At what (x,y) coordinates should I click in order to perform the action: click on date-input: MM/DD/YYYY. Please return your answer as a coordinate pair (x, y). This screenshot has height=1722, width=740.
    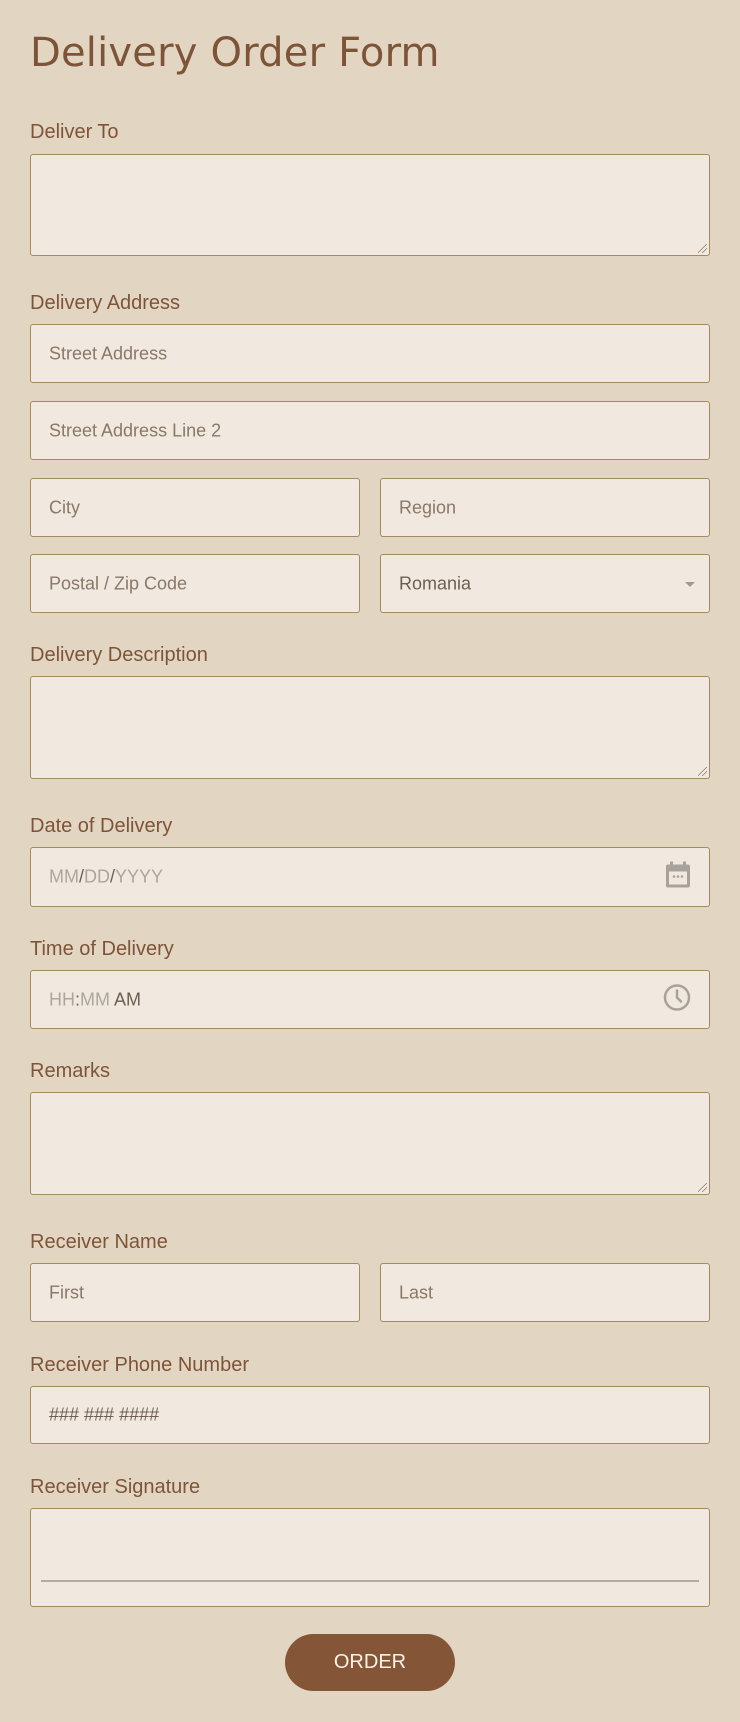
    Looking at the image, I should click on (370, 877).